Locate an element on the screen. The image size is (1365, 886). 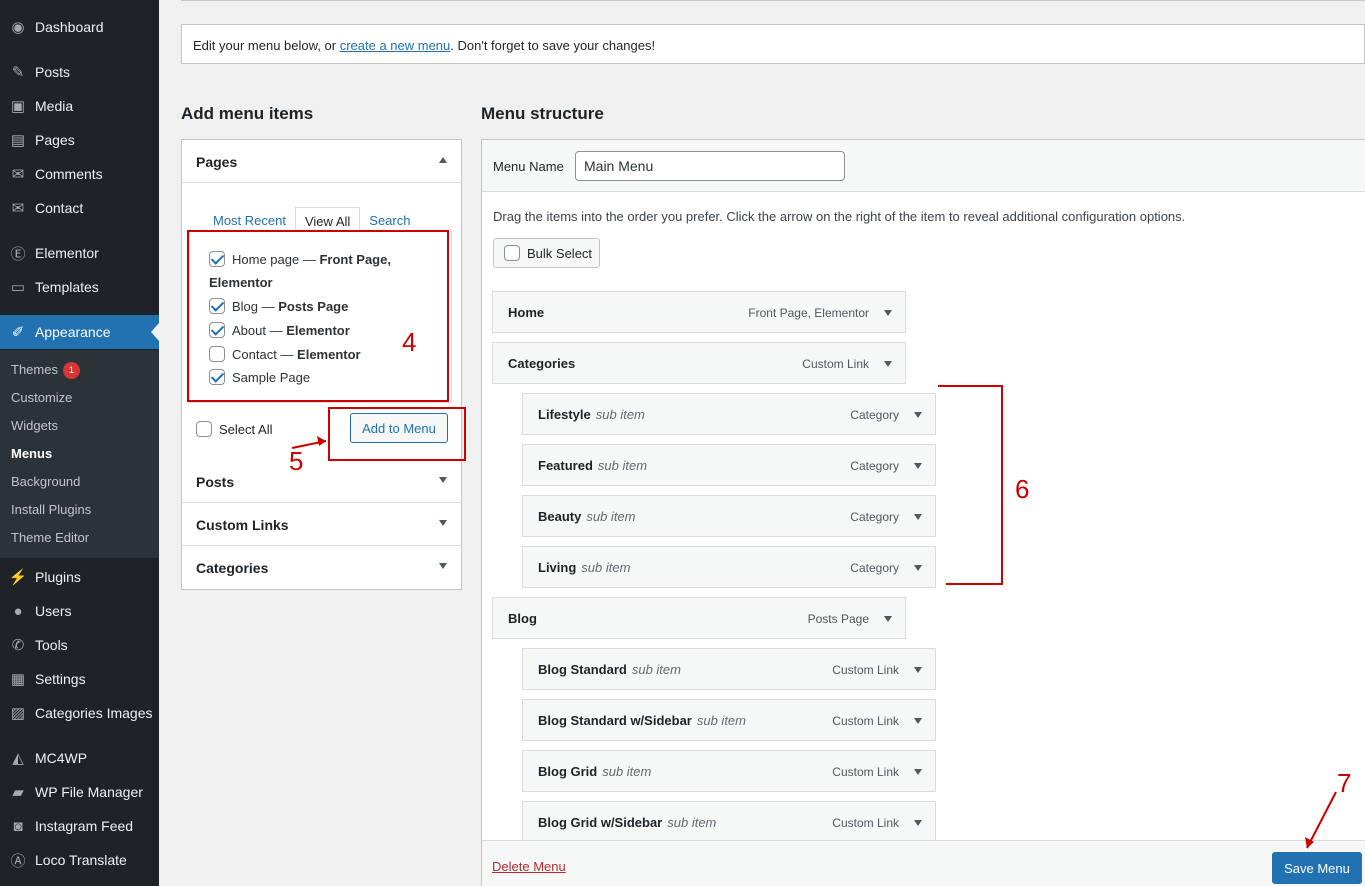
media-icon: ▣ is located at coordinates (18, 106).